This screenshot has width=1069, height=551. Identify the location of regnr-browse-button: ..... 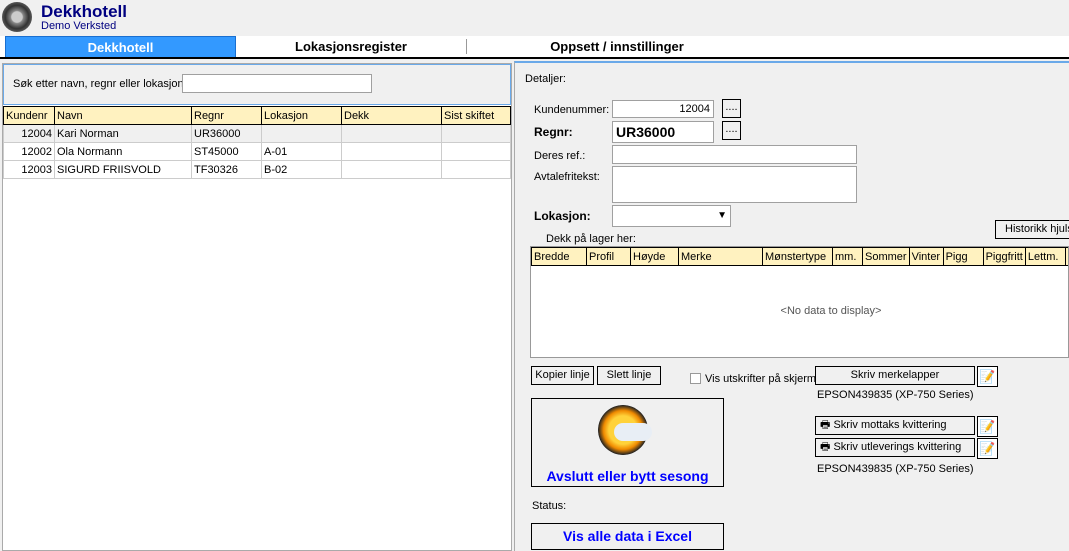
(731, 130).